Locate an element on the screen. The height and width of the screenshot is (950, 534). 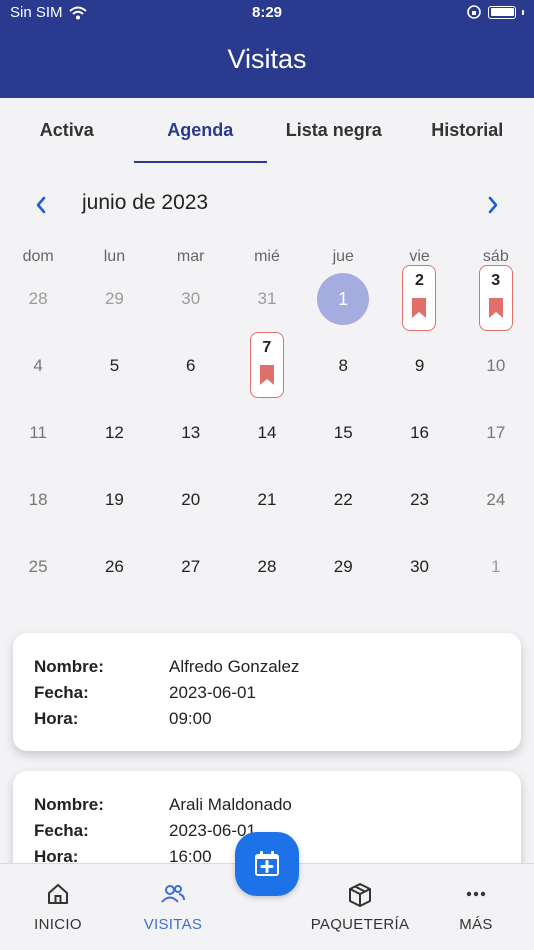
weekday-label: mar is located at coordinates (190, 256).